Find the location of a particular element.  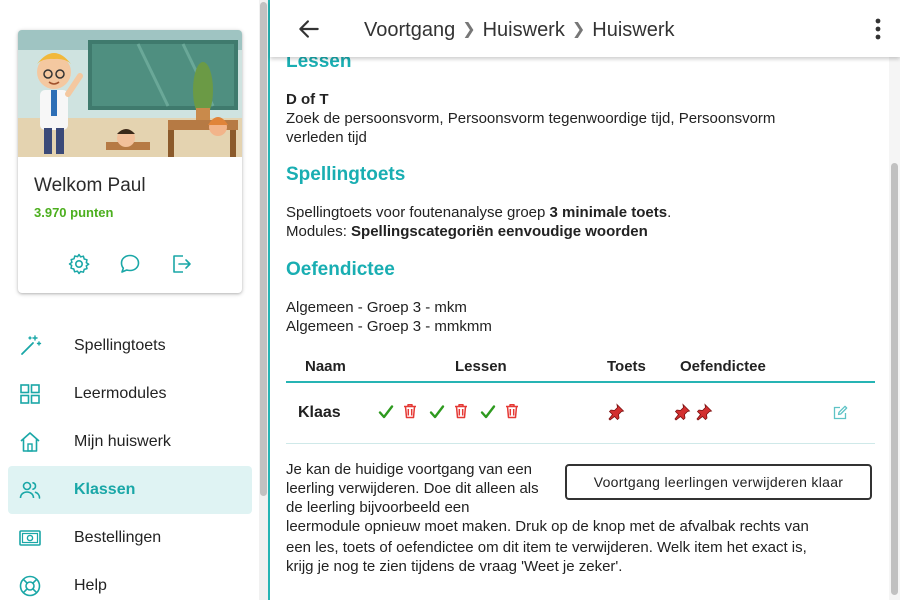

sidebar-scrollbar-thumb is located at coordinates (263, 249).